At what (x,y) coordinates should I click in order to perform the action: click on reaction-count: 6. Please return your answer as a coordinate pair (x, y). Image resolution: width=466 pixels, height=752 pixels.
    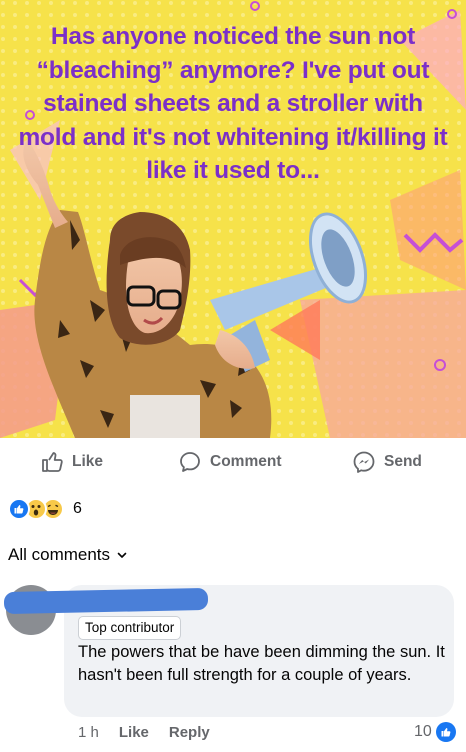
    Looking at the image, I should click on (77, 508).